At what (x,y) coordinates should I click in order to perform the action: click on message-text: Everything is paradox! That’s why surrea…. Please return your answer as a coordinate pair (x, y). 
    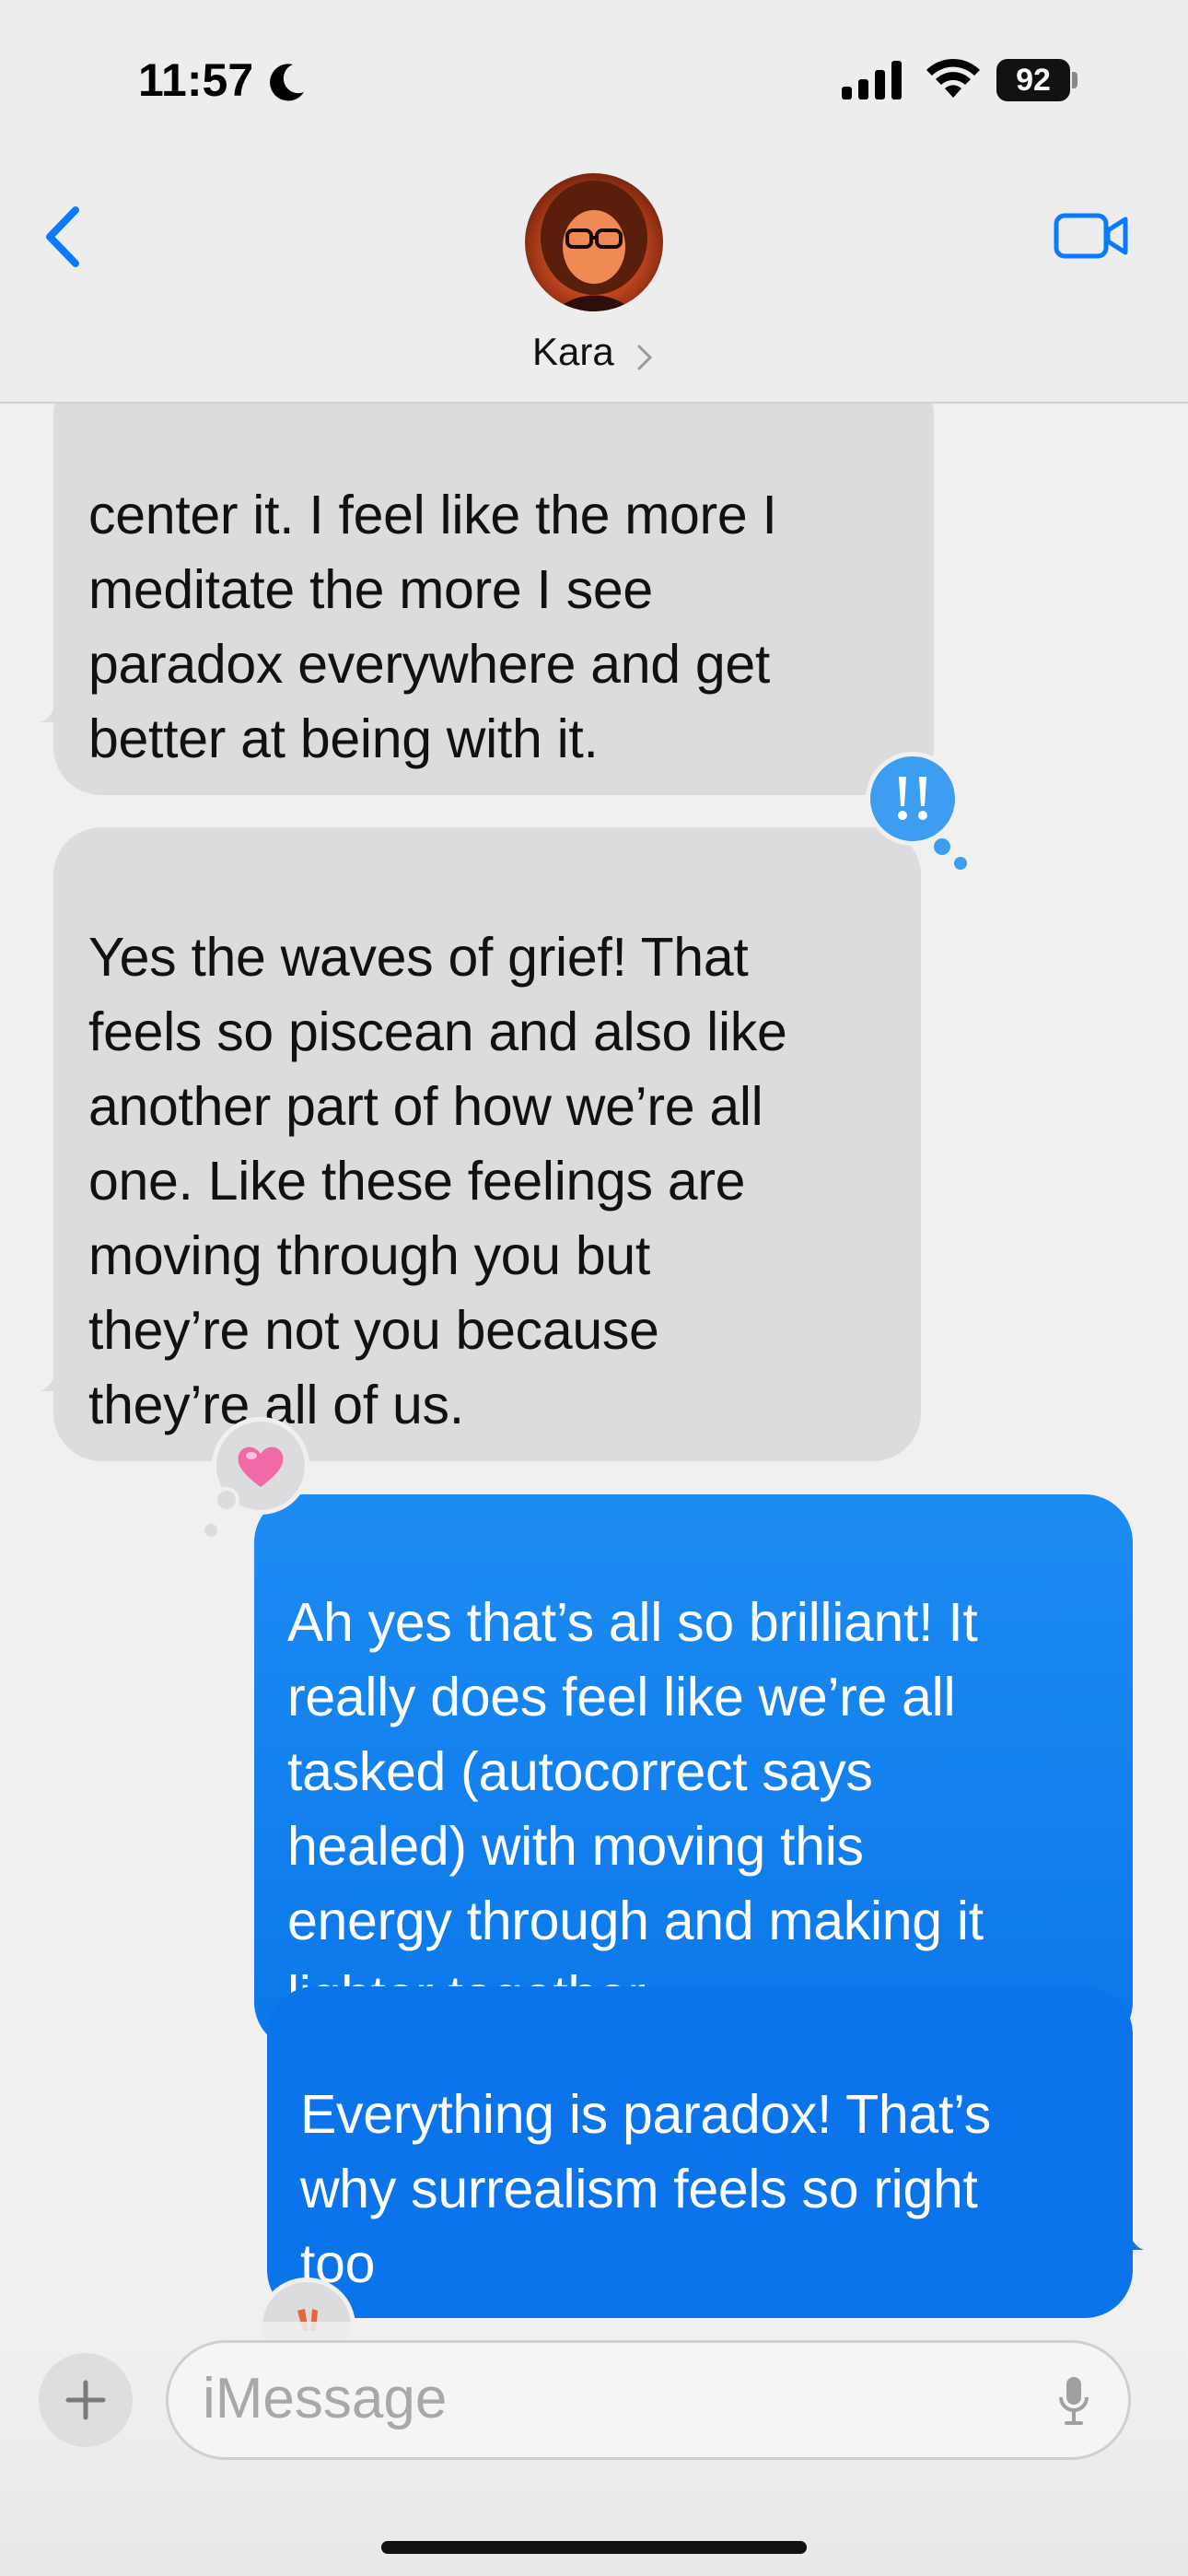
    Looking at the image, I should click on (645, 2189).